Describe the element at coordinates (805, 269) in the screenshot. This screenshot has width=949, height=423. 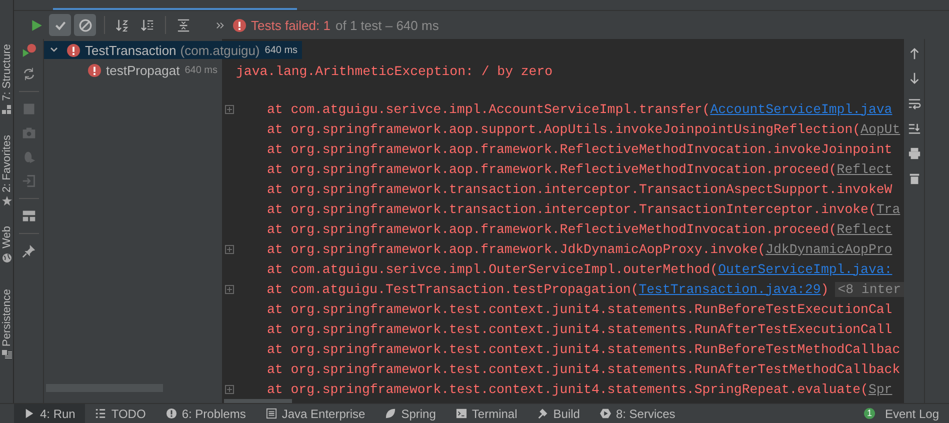
I see `source-link: OuterServiceImpl.java:` at that location.